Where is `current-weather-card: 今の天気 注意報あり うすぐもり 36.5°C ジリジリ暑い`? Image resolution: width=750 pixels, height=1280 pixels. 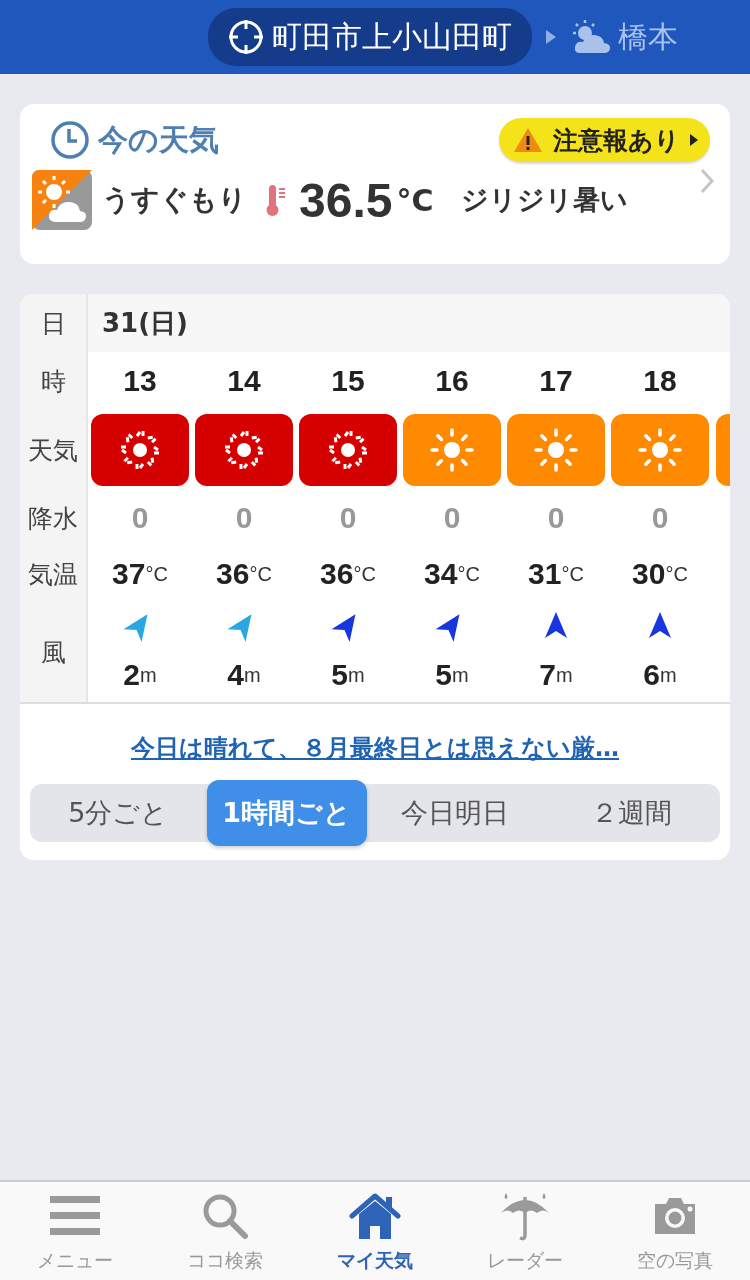 current-weather-card: 今の天気 注意報あり うすぐもり 36.5°C ジリジリ暑い is located at coordinates (375, 184).